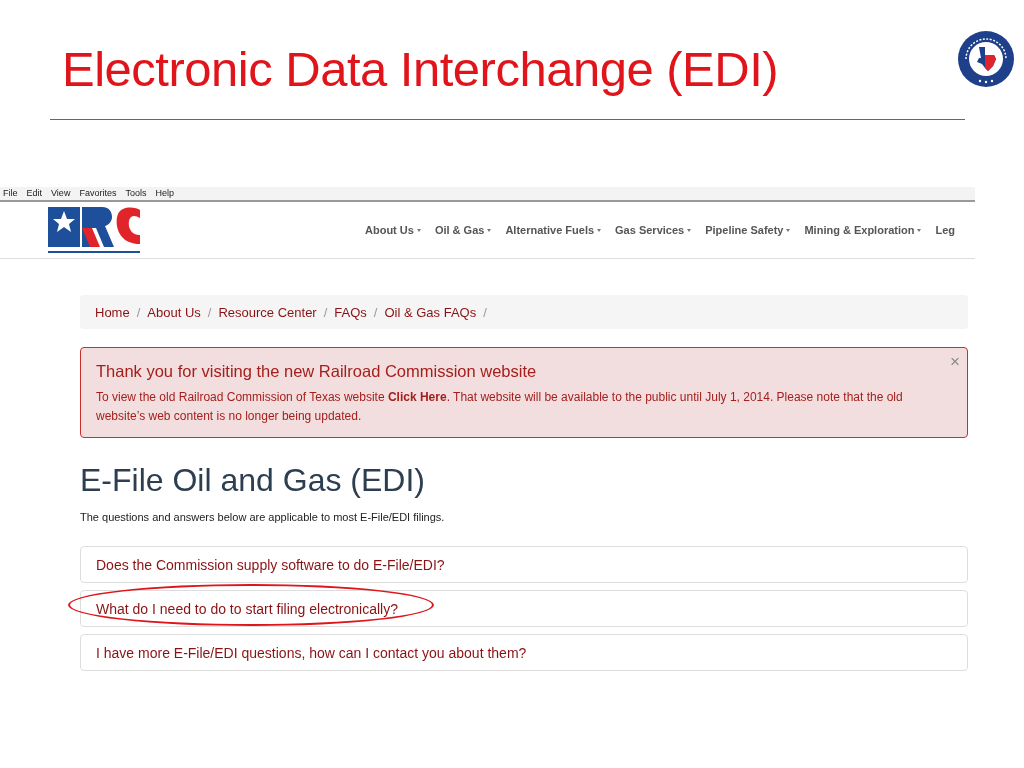 The image size is (1024, 768). I want to click on nav-link: Alternative Fuels, so click(553, 230).